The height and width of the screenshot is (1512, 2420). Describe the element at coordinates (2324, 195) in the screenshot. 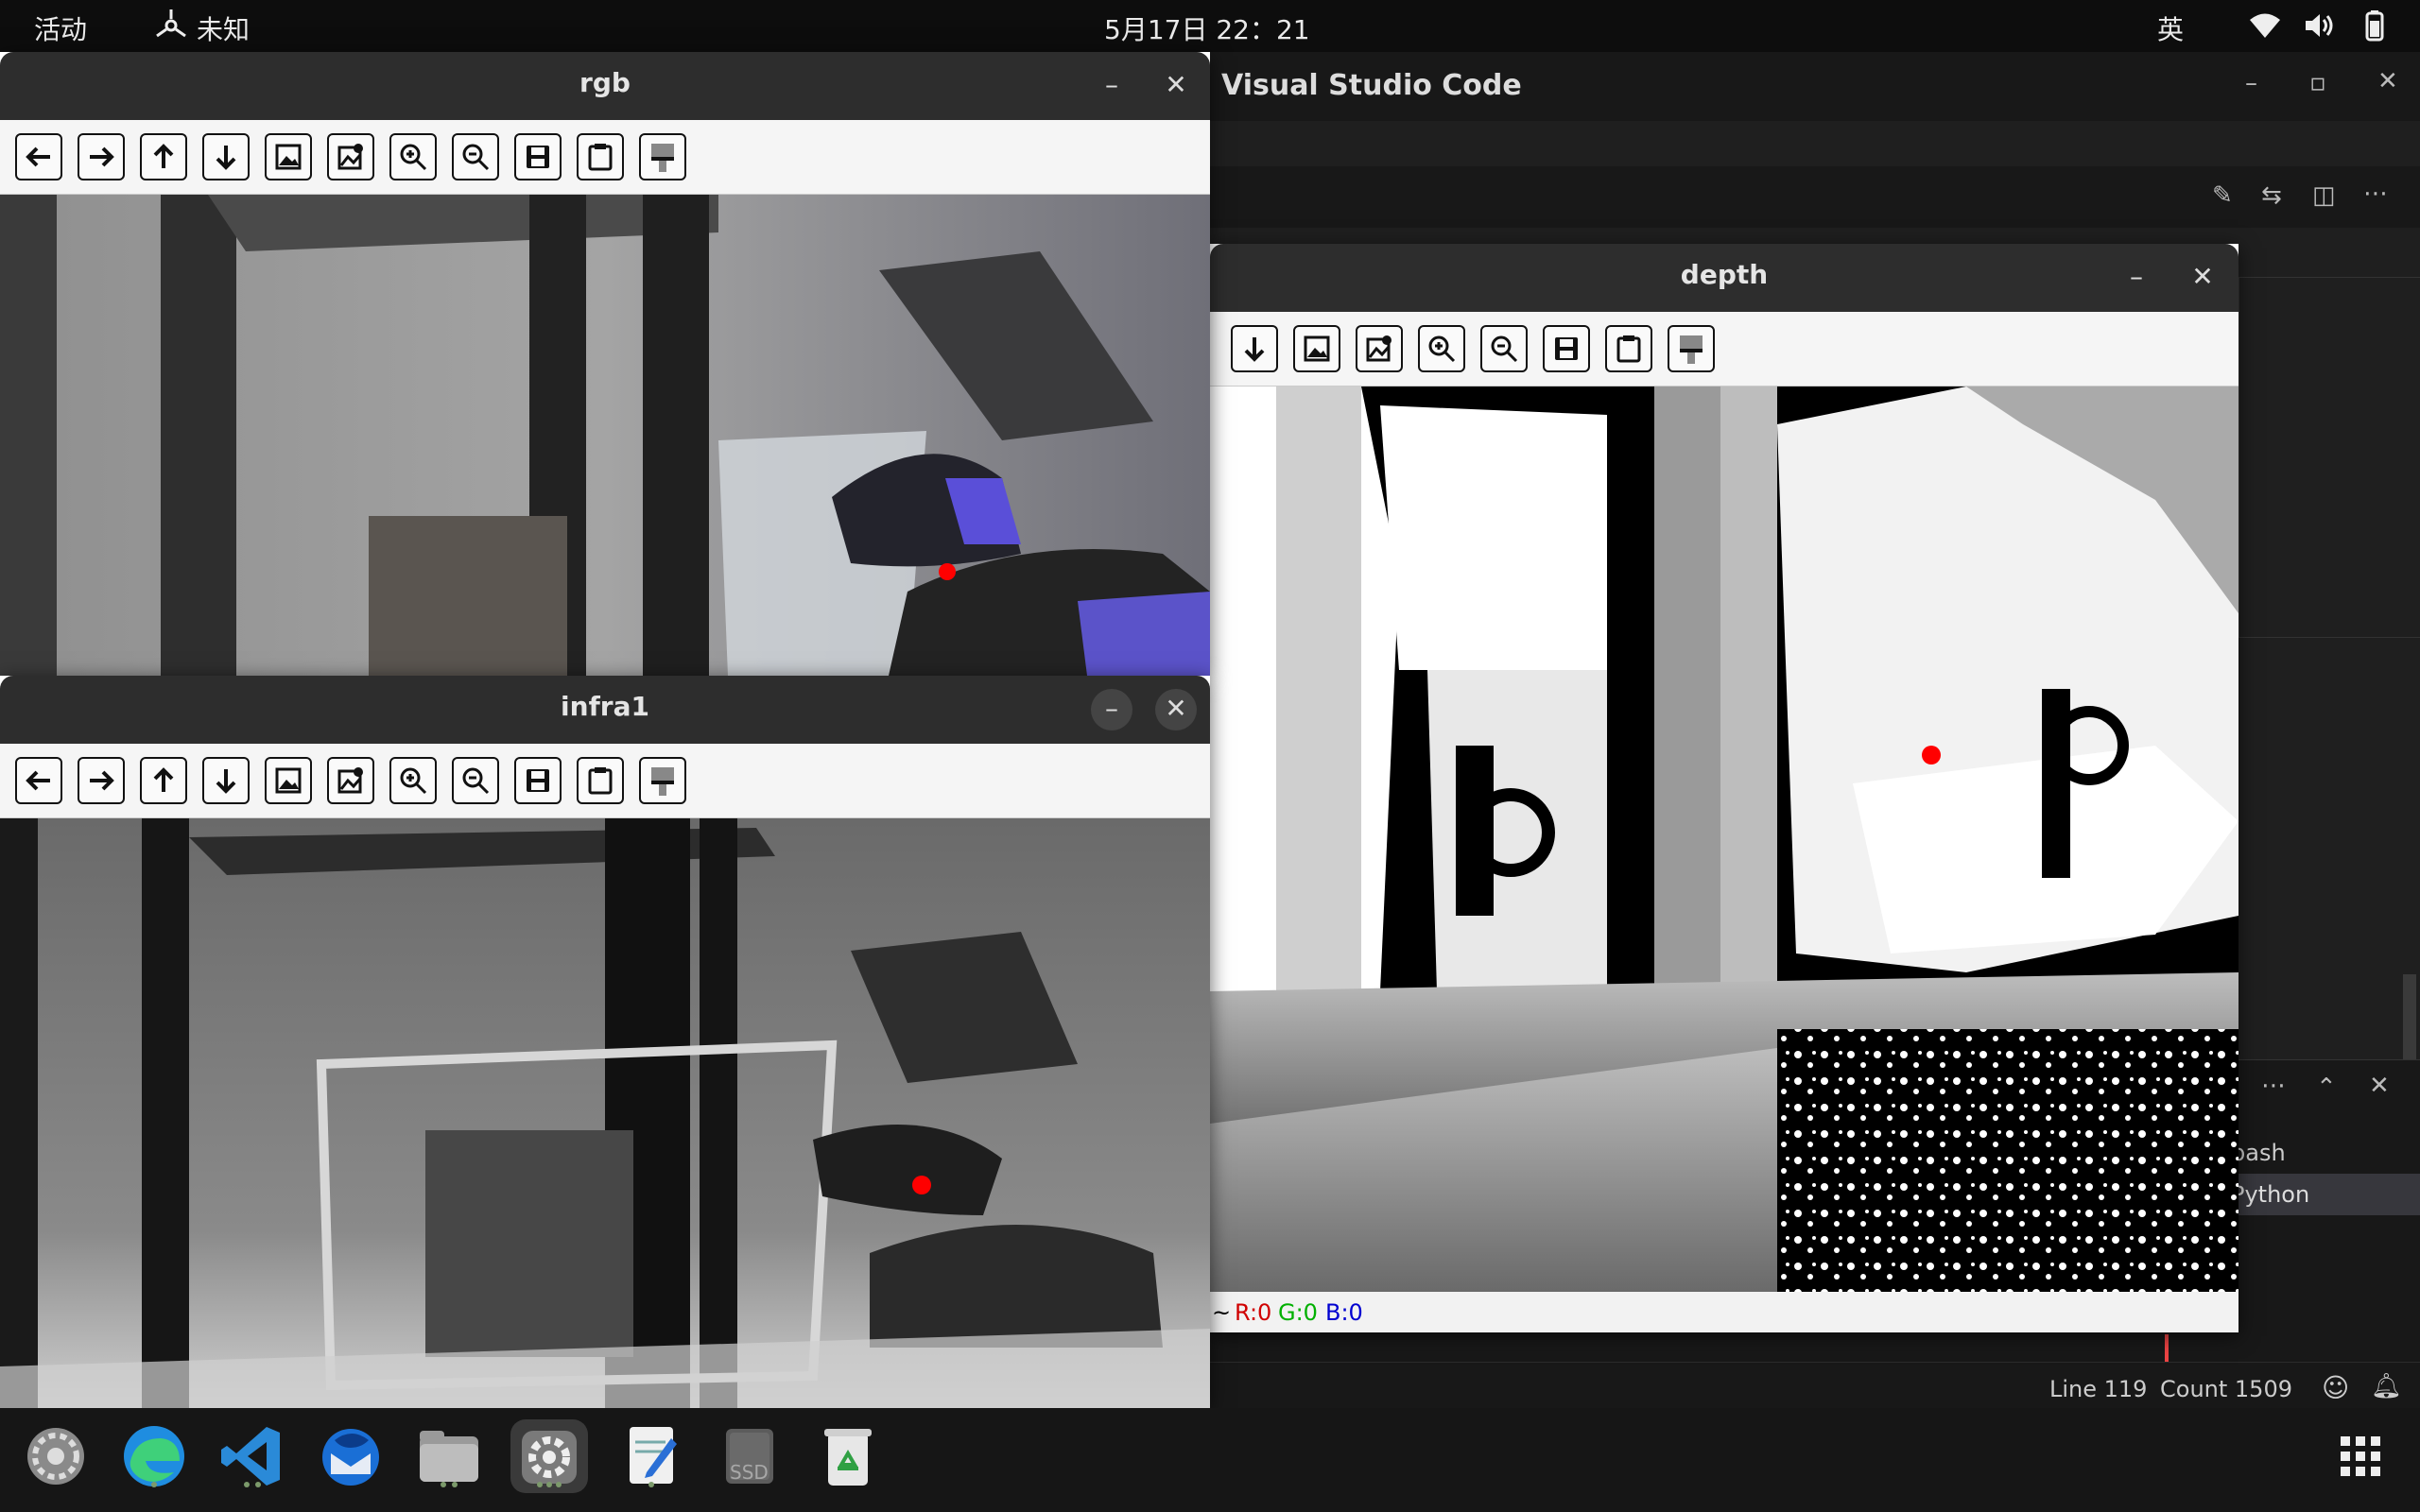

I see `split-editor-icon: ◫` at that location.